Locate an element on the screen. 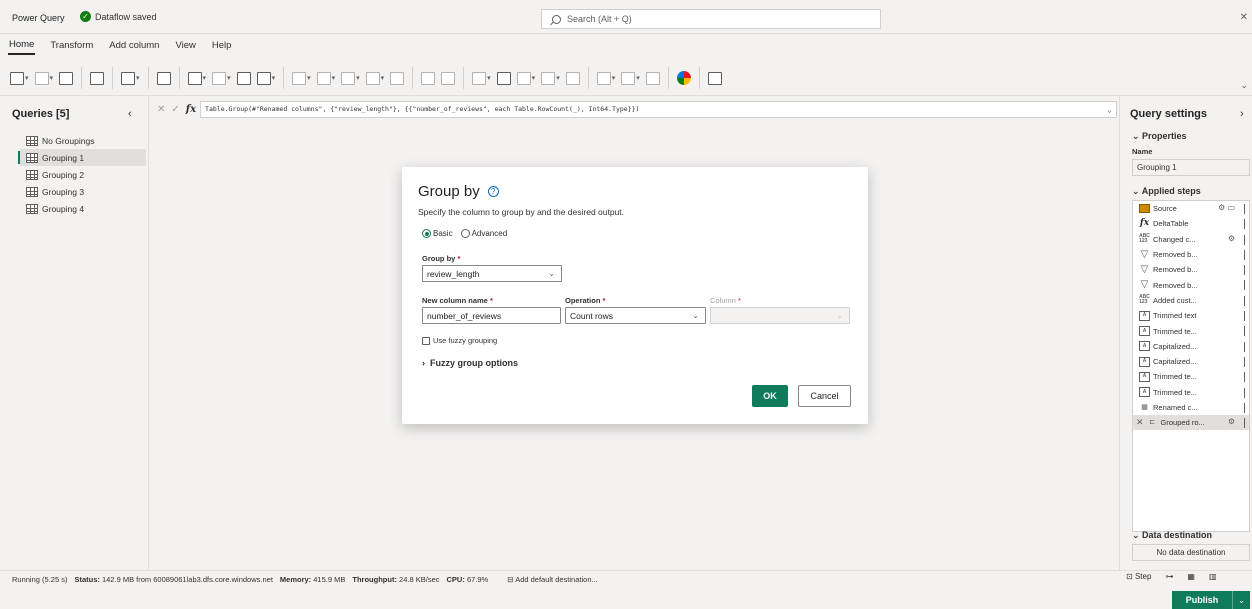  step-deltatable: fx DeltaTable is located at coordinates (1191, 223).